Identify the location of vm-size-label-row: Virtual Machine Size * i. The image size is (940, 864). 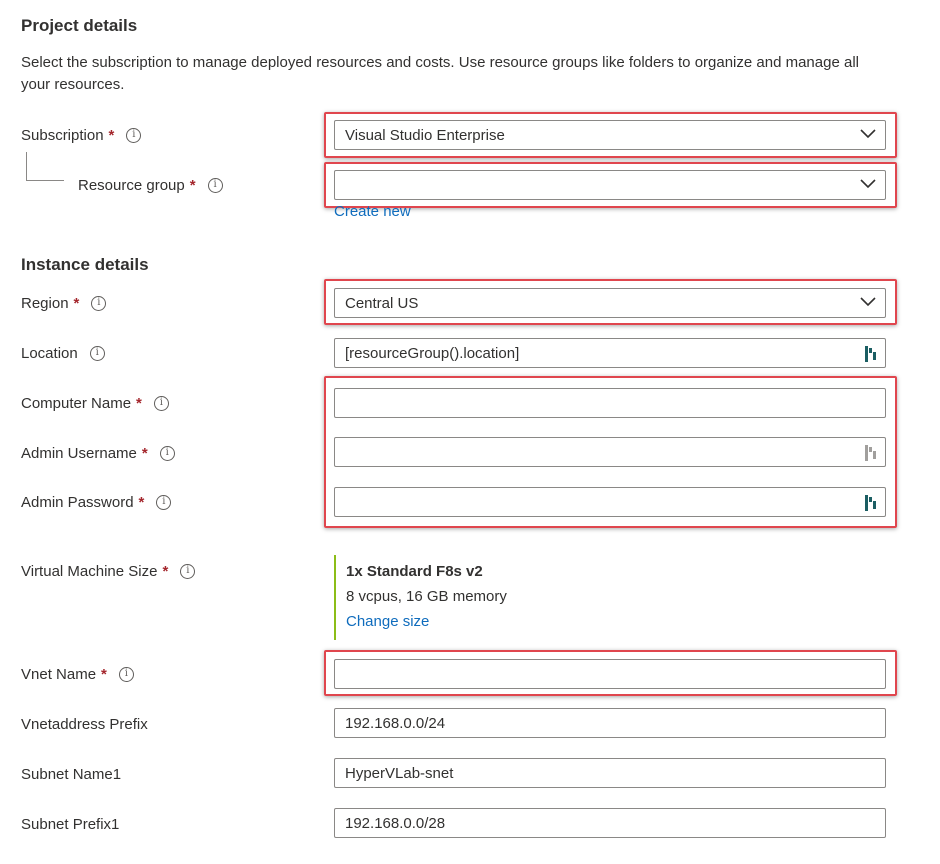
(108, 571).